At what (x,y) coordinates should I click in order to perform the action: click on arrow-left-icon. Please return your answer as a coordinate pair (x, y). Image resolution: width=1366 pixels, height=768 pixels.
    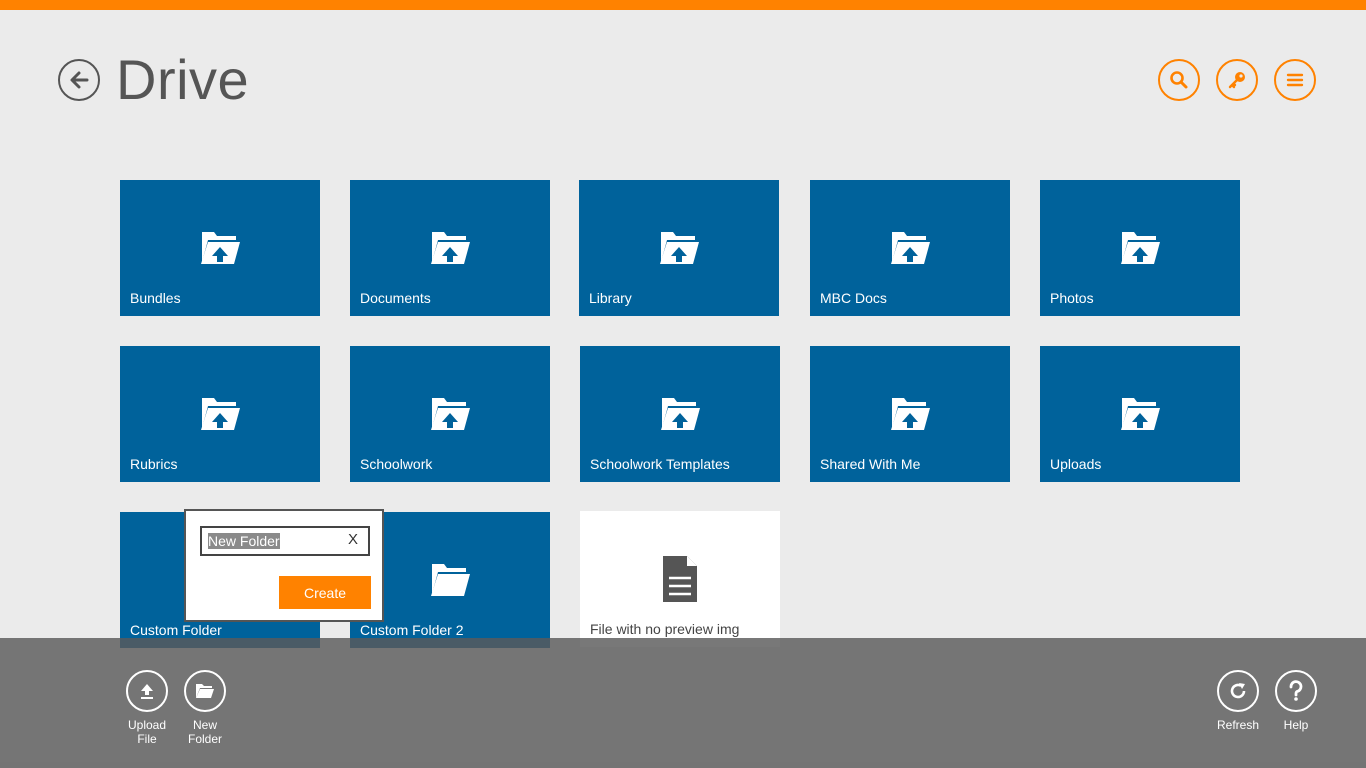
    Looking at the image, I should click on (79, 80).